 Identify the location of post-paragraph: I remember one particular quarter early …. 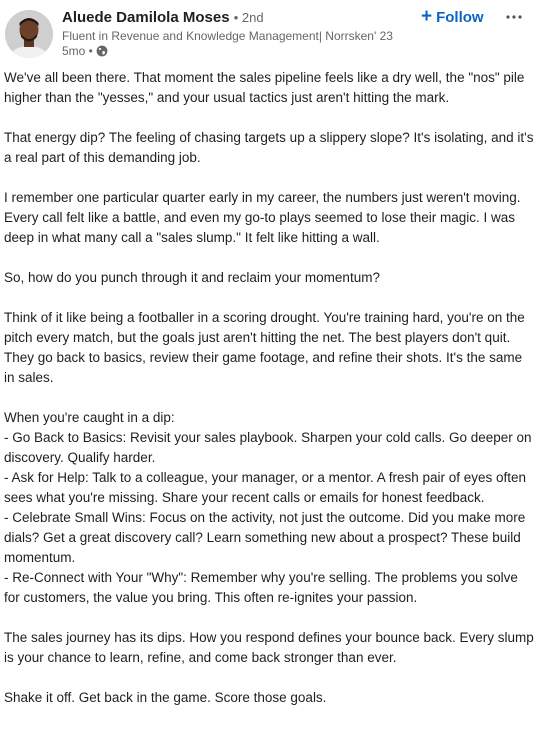
(262, 217).